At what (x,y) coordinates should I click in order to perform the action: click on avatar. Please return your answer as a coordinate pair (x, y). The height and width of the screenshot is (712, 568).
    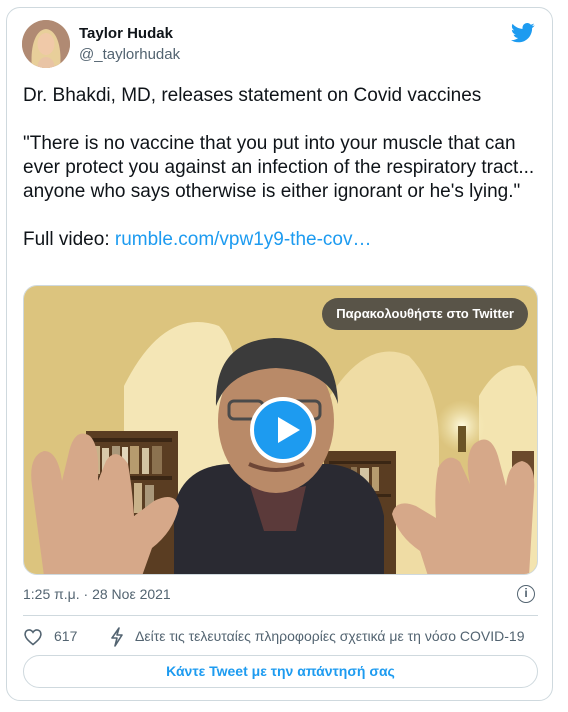
    Looking at the image, I should click on (46, 44).